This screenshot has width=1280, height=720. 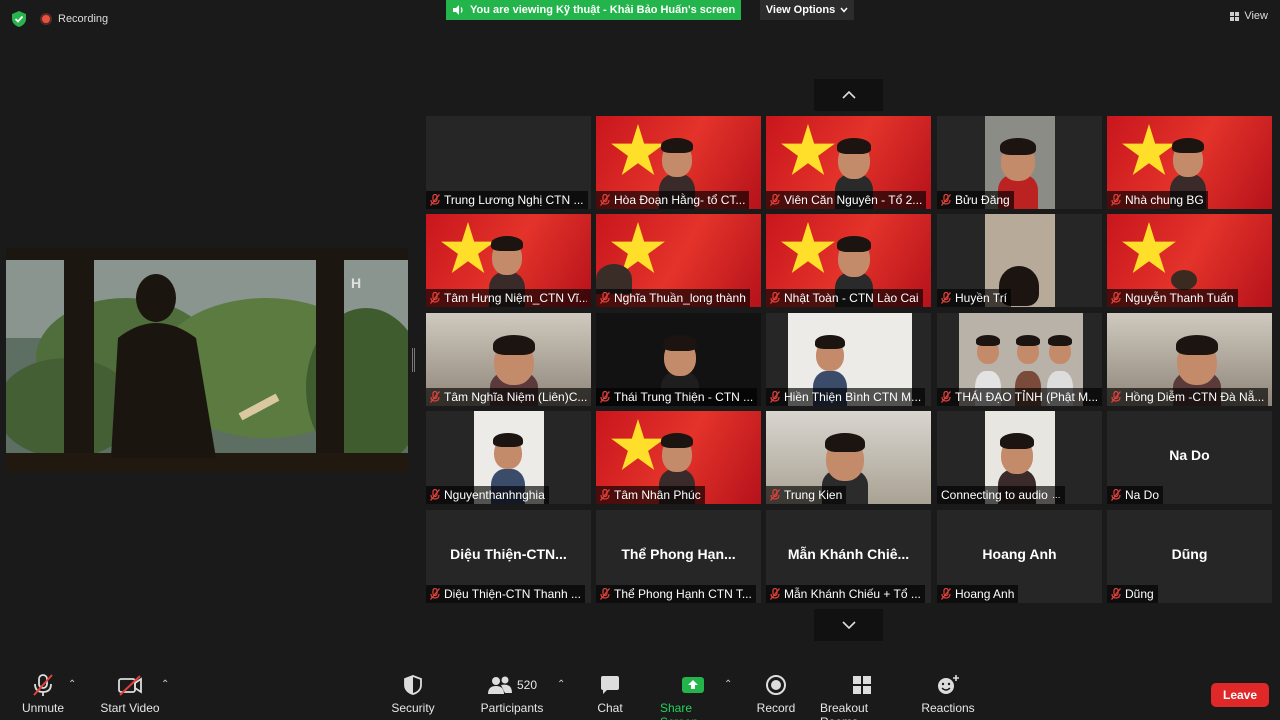 I want to click on view-options-button: View Options, so click(x=807, y=10).